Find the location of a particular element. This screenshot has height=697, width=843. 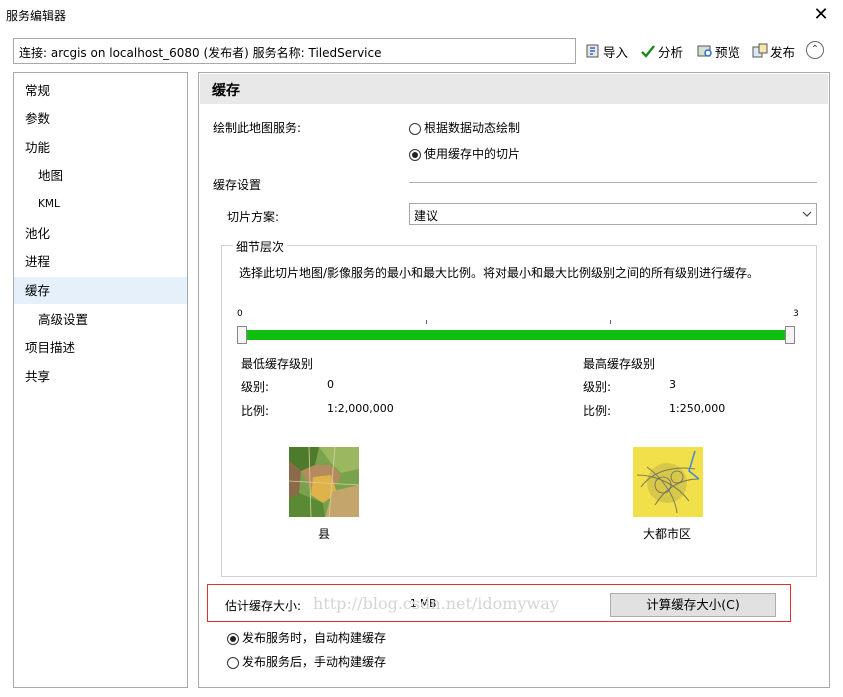

radio-cached-tiles-label: 使用缓存中的切片 is located at coordinates (472, 154).